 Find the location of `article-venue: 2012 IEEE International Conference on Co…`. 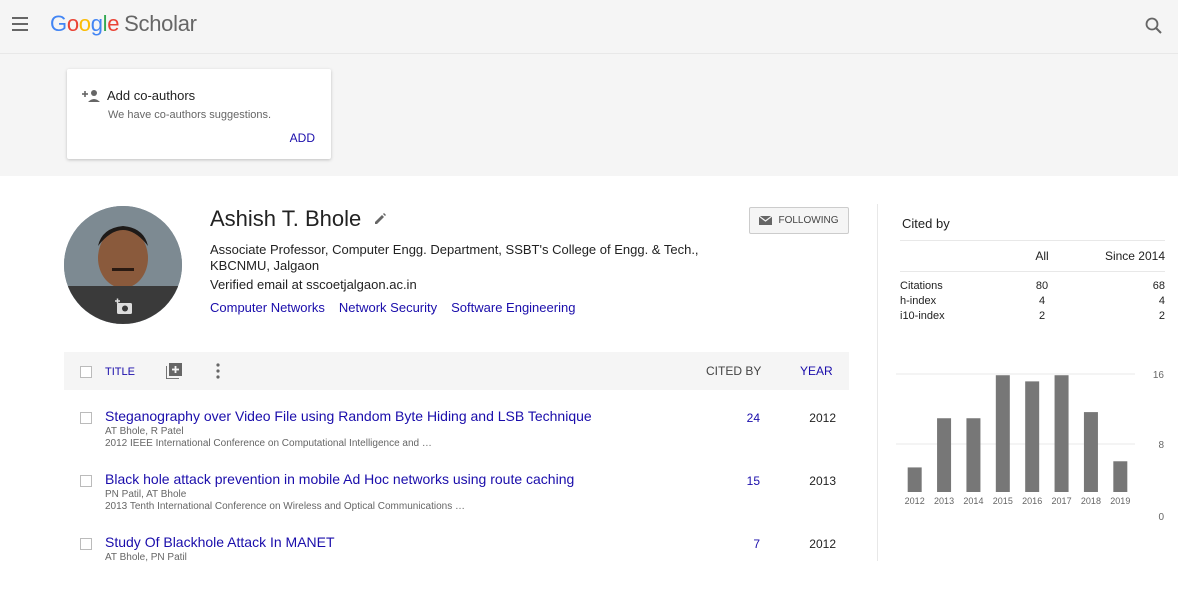

article-venue: 2012 IEEE International Conference on Co… is located at coordinates (268, 443).